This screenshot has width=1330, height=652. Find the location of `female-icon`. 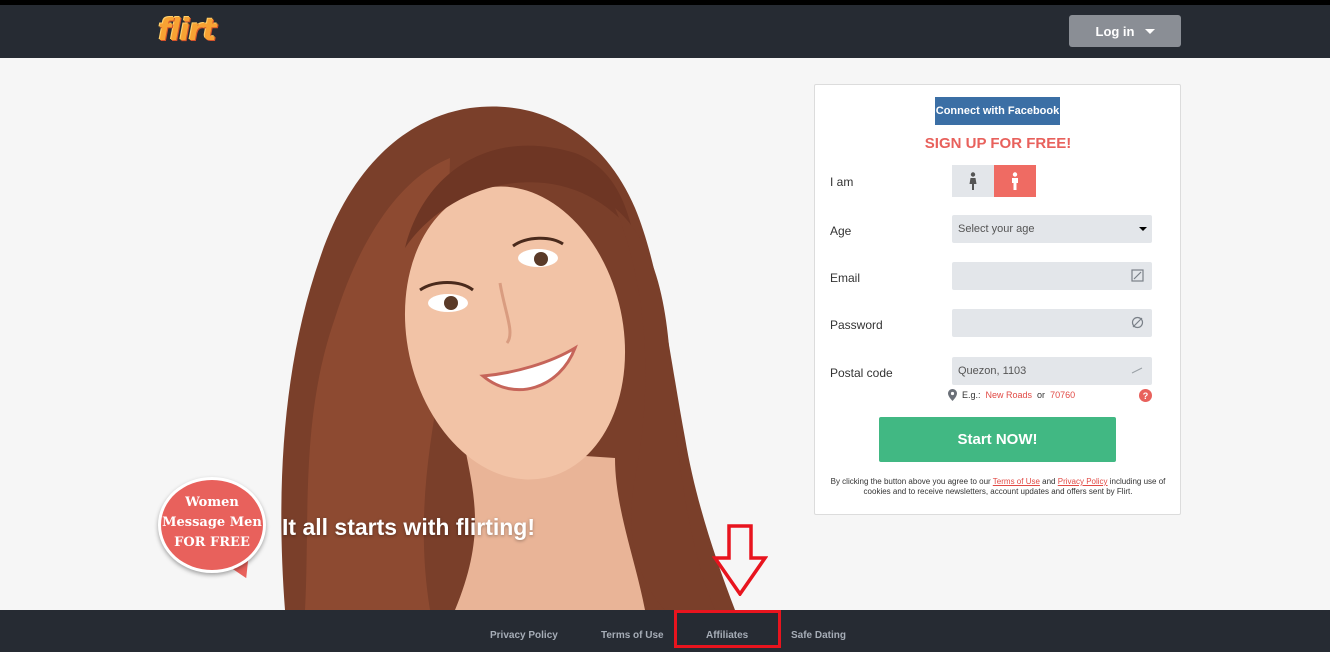

female-icon is located at coordinates (973, 181).